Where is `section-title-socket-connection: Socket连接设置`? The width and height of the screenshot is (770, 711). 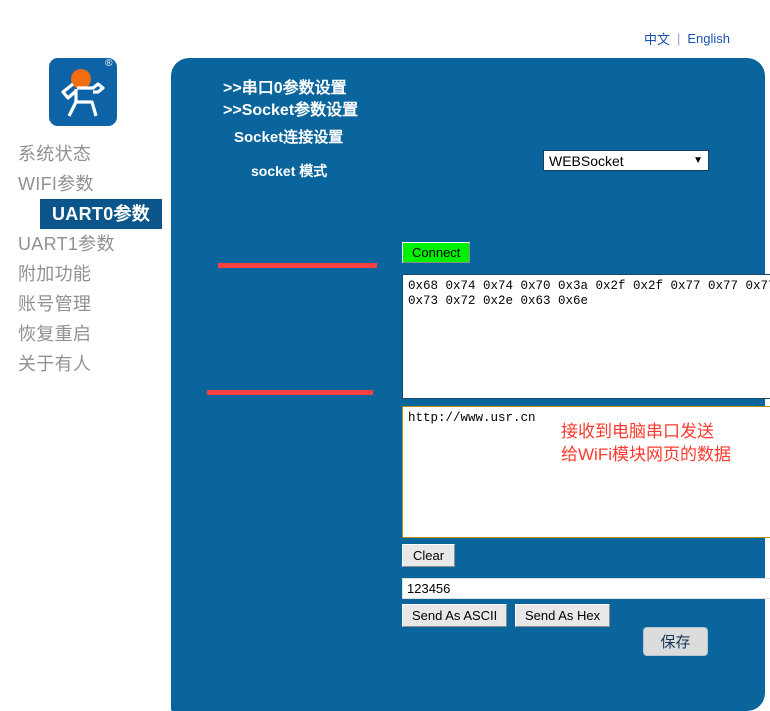 section-title-socket-connection: Socket连接设置 is located at coordinates (289, 137).